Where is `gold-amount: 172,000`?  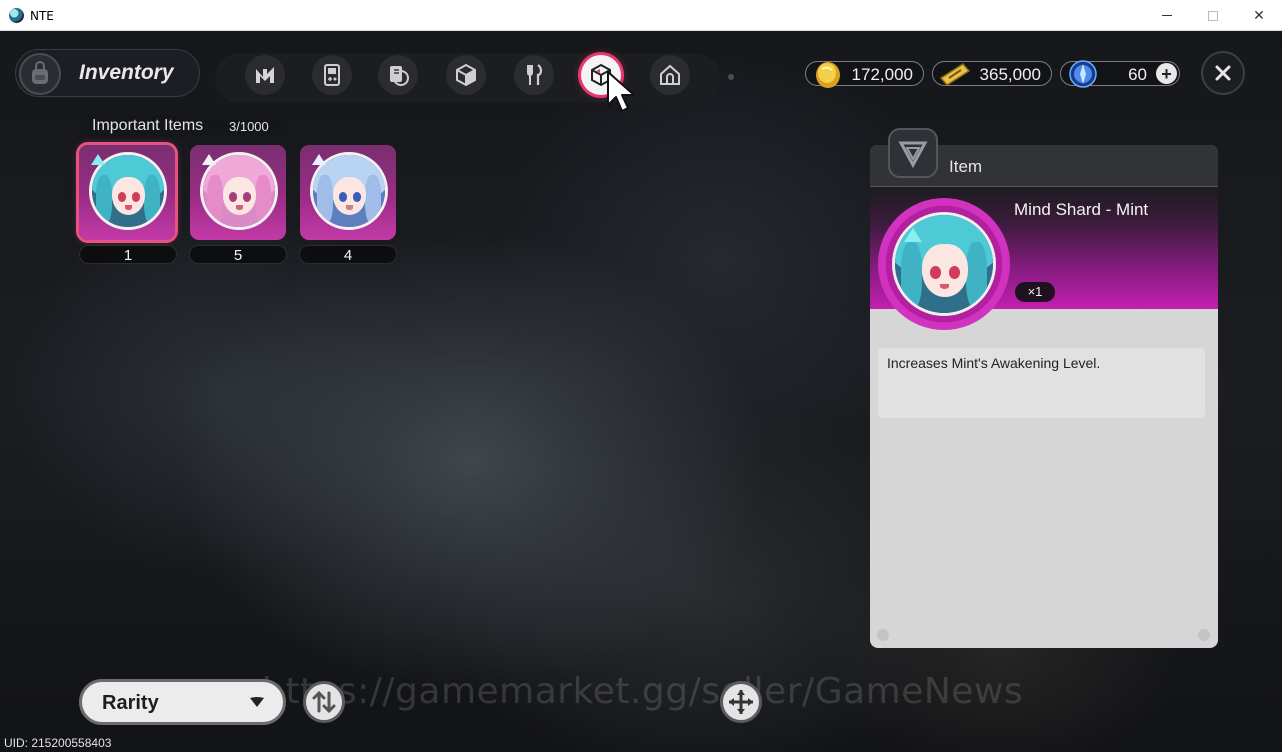
gold-amount: 172,000 is located at coordinates (882, 74).